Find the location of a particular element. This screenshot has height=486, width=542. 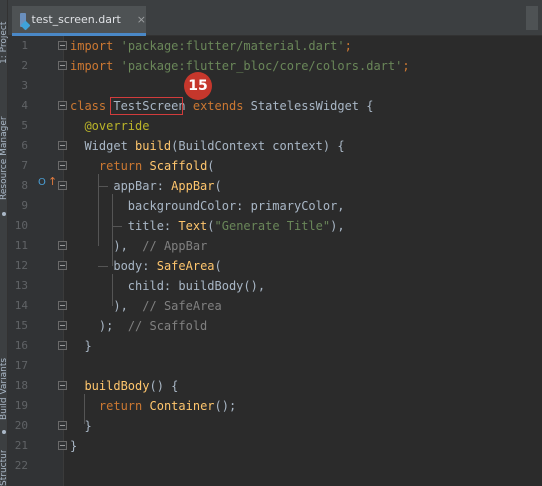

line-number: 16 is located at coordinates (21, 345).